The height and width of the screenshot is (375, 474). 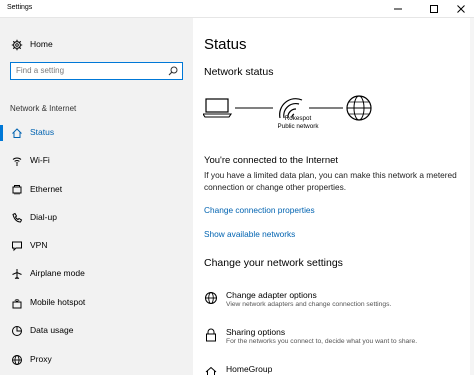 I want to click on sidebar-item-dialup: Dial-up, so click(x=96, y=218).